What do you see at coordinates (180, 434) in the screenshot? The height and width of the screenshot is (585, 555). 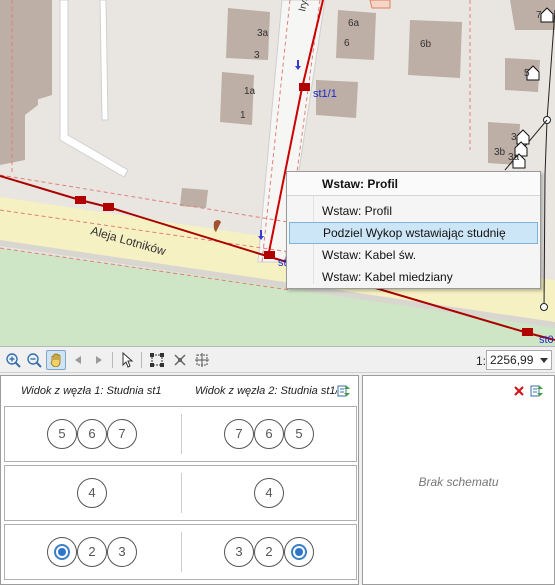 I see `cable-row: 5 6 7 7 6 5` at bounding box center [180, 434].